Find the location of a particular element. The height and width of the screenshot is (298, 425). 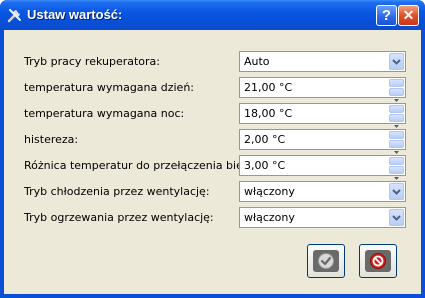

spinbox-field: 3,00 °C is located at coordinates (322, 167).